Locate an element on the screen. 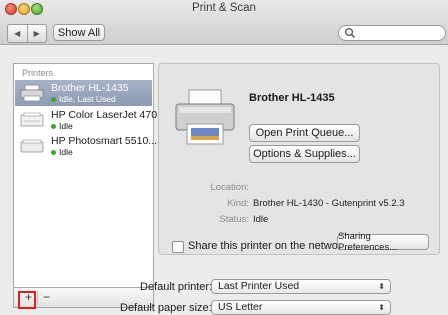 The width and height of the screenshot is (448, 315). share-printer-label: Share this printer on the network is located at coordinates (267, 246).